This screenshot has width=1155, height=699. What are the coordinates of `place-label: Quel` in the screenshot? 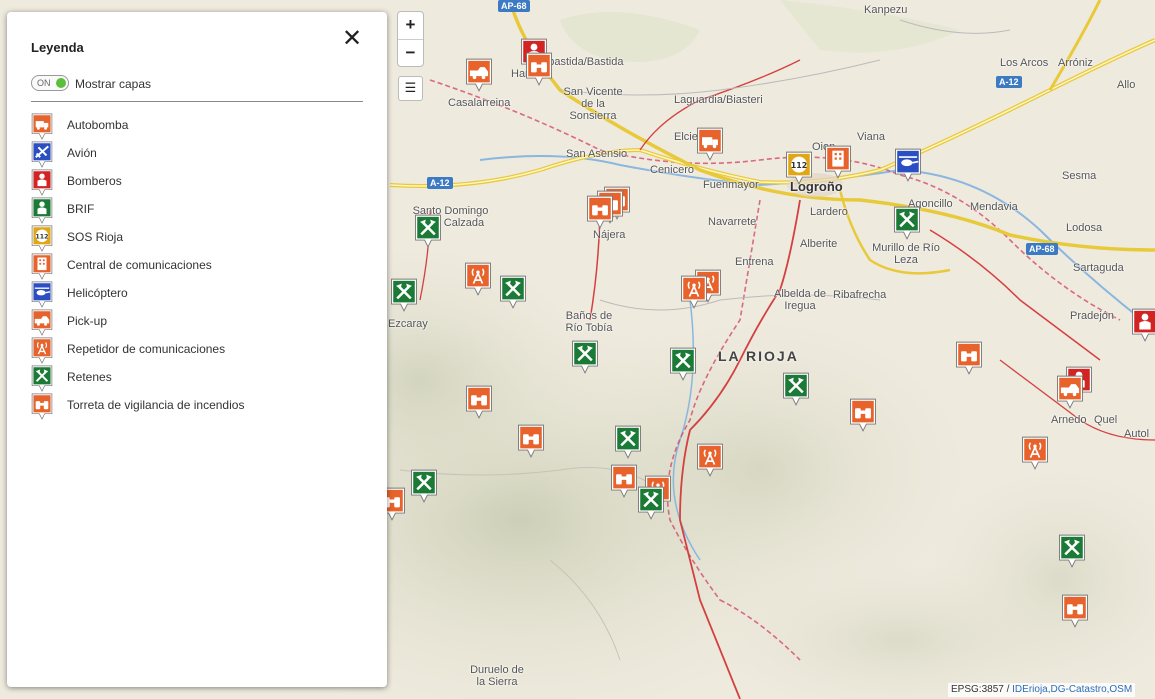 It's located at (1106, 420).